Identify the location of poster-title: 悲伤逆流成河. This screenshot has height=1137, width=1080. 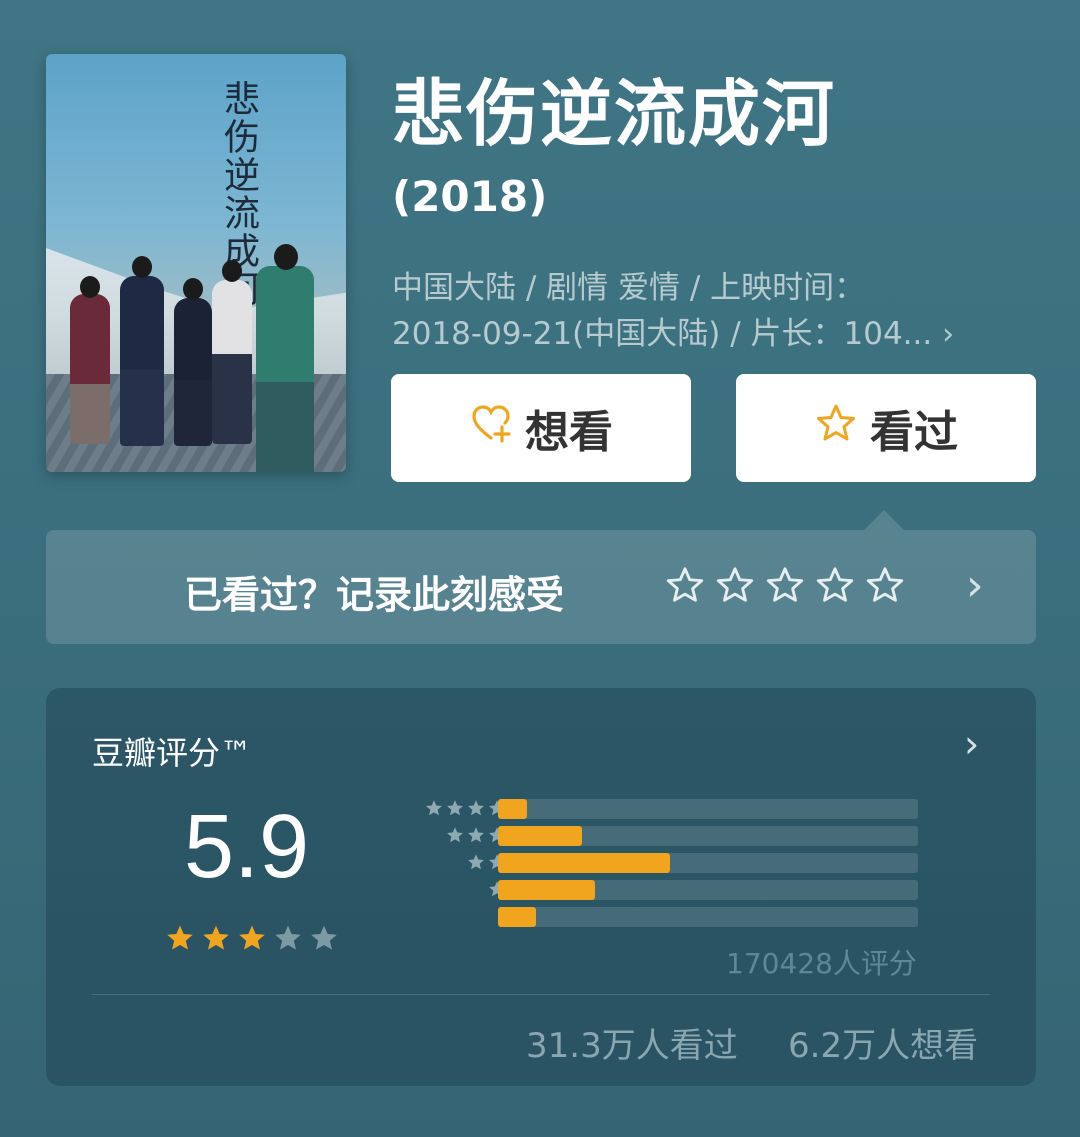
(238, 194).